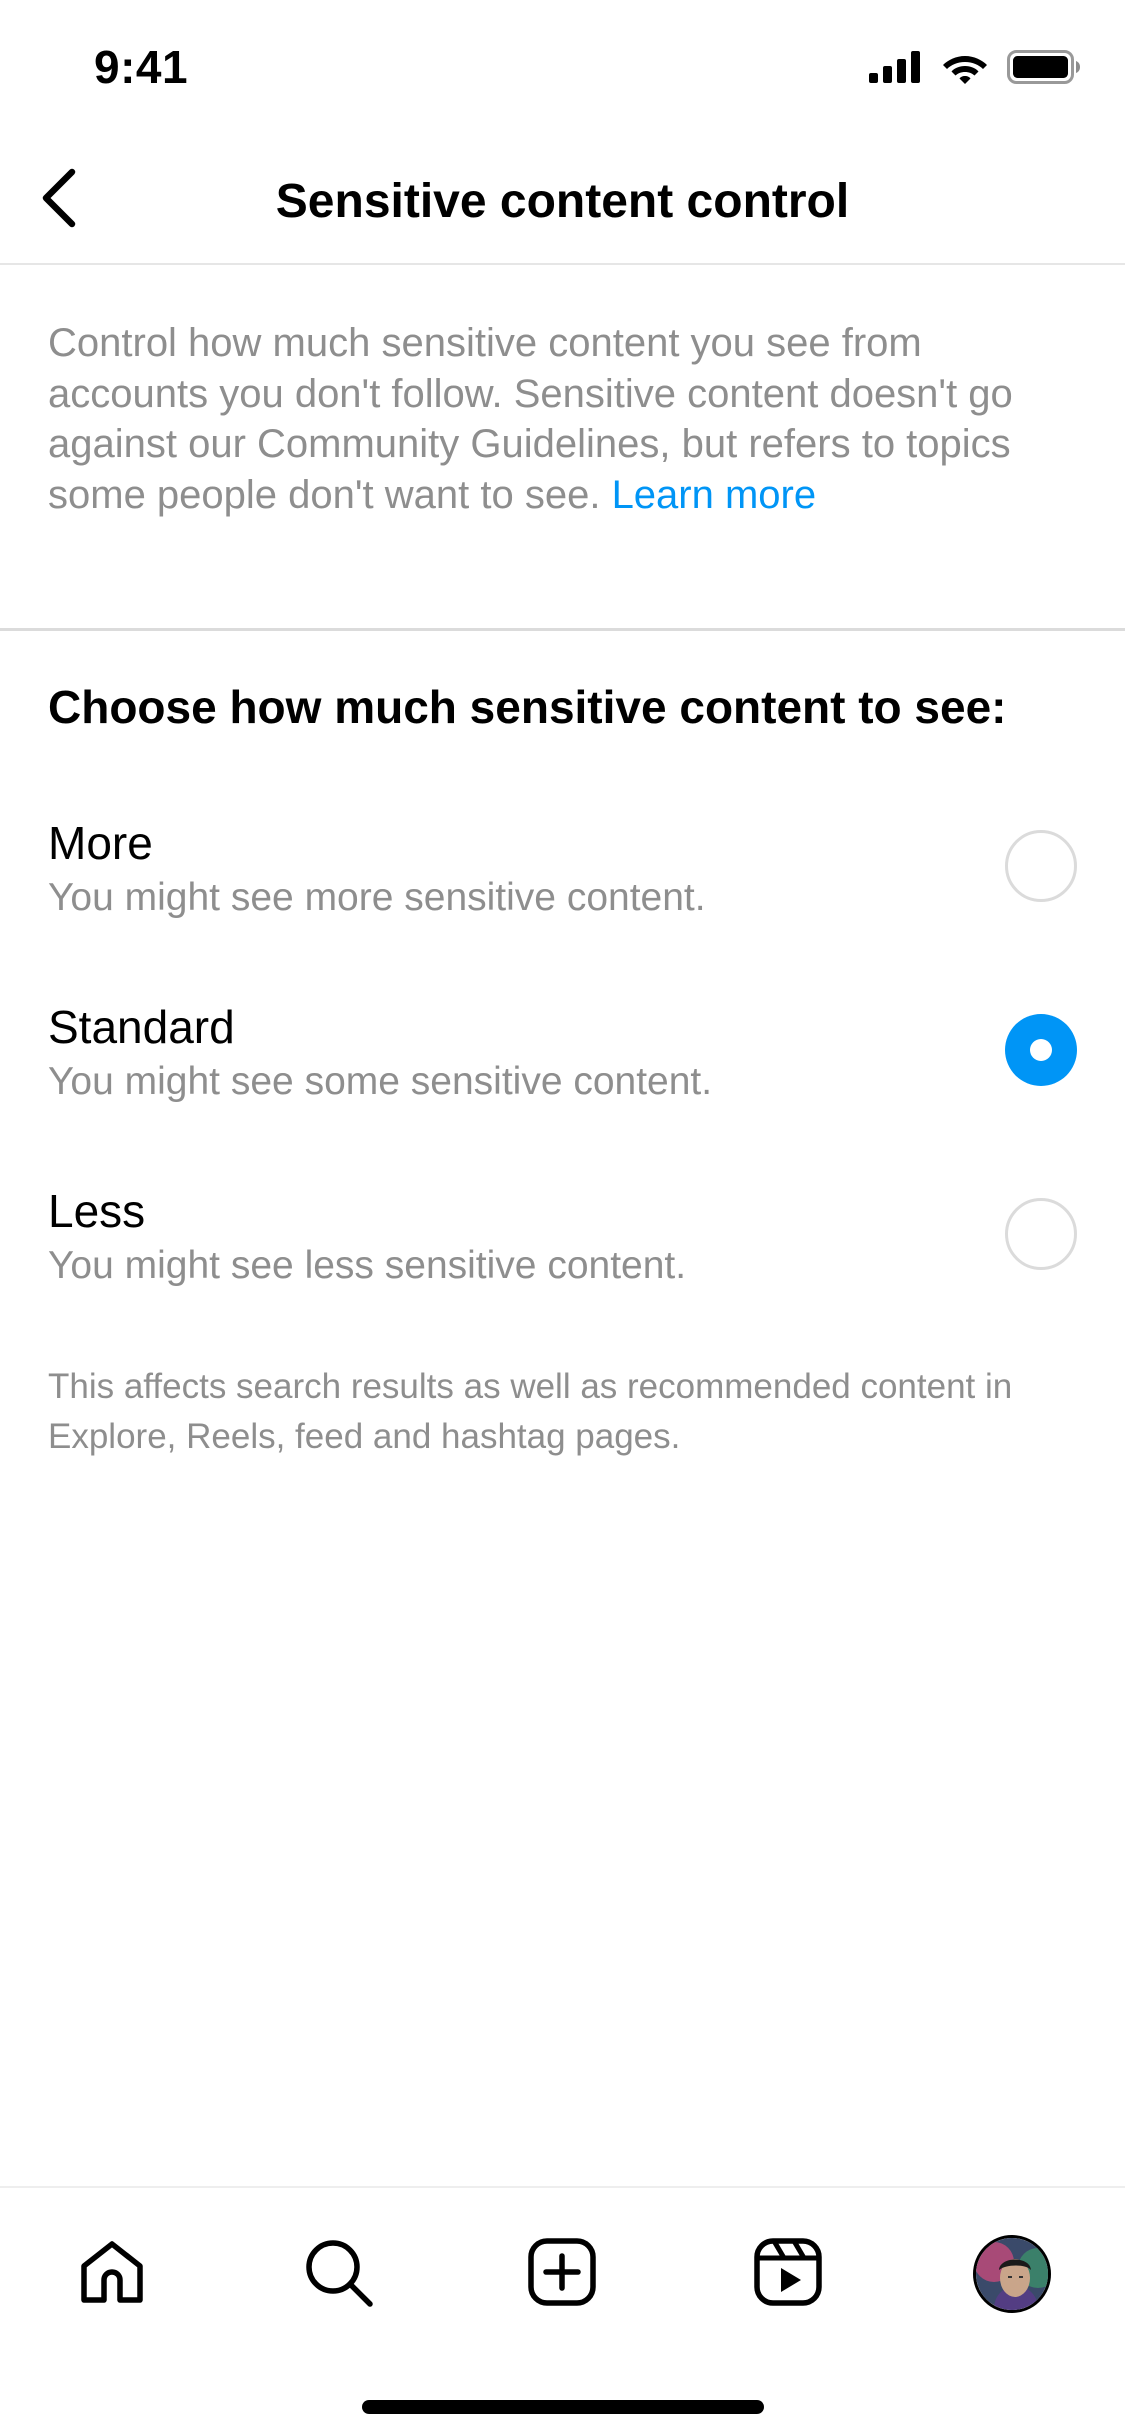 The image size is (1125, 2436). Describe the element at coordinates (1041, 1234) in the screenshot. I see `radio-less` at that location.